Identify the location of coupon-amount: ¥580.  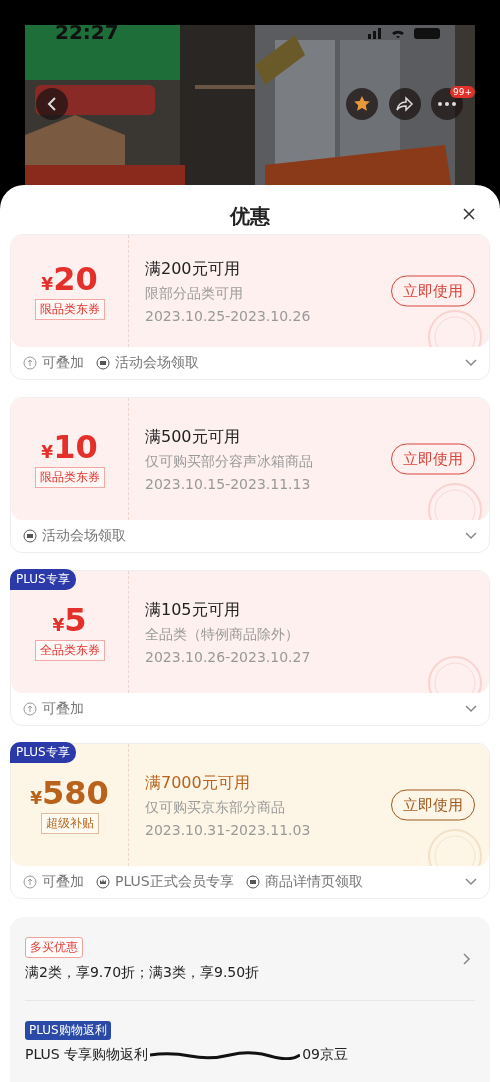
(69, 792).